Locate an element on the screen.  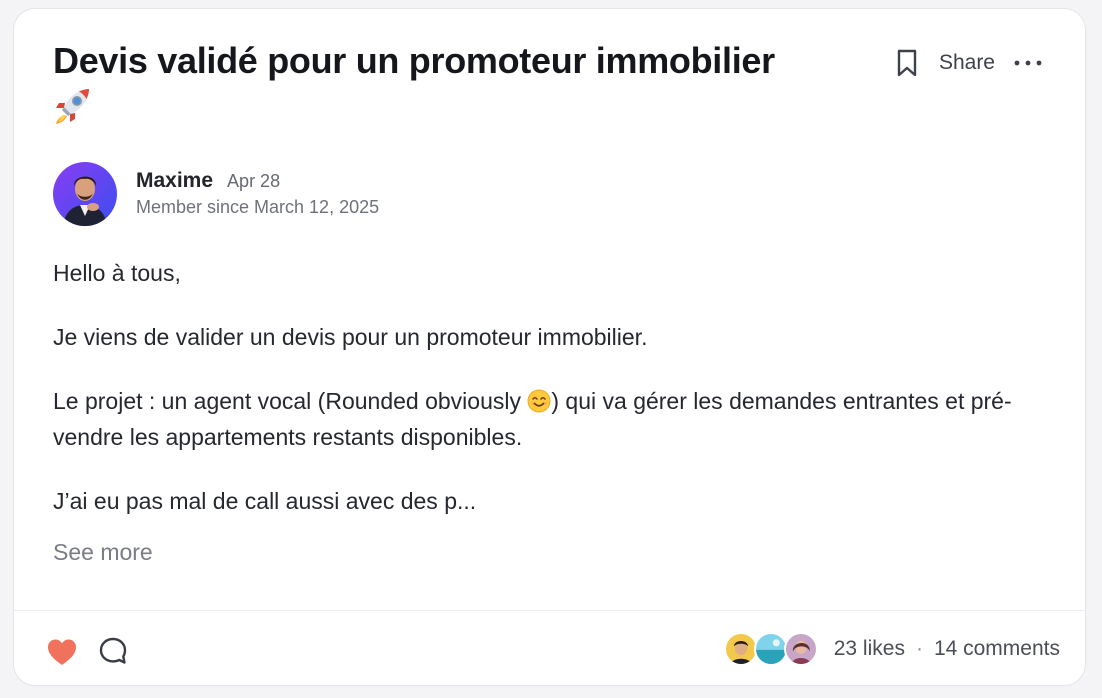
comment-bubble-icon is located at coordinates (113, 651).